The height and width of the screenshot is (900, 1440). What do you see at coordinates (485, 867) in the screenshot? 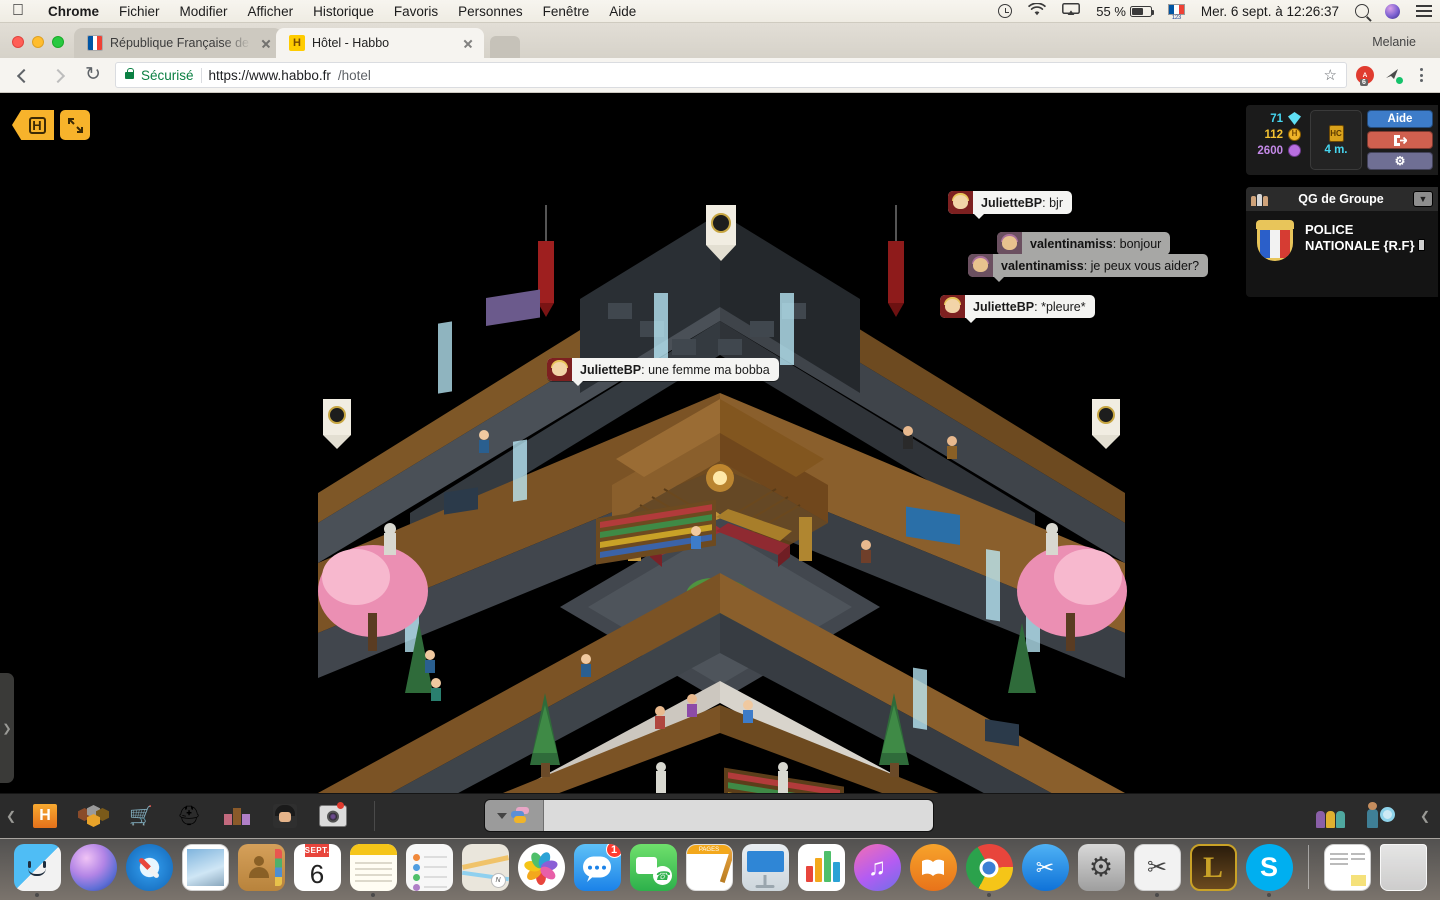
I see `maps-icon: N` at bounding box center [485, 867].